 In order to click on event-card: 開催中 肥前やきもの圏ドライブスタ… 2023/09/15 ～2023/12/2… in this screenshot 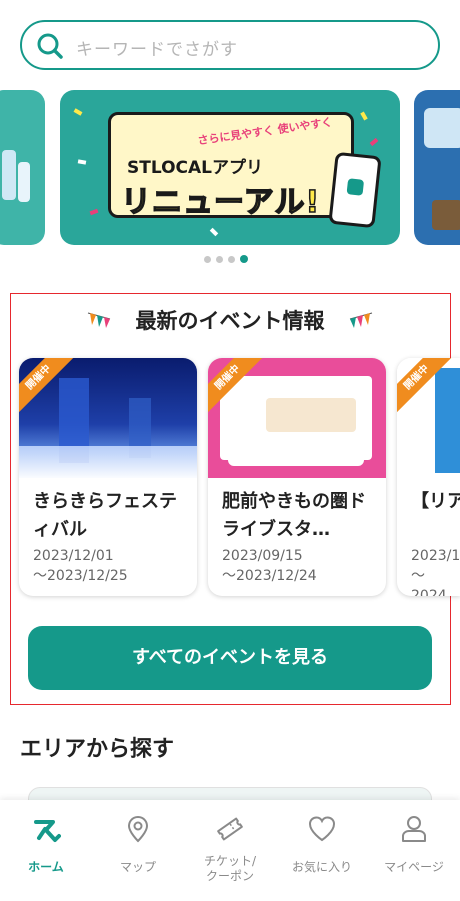, I will do `click(297, 477)`.